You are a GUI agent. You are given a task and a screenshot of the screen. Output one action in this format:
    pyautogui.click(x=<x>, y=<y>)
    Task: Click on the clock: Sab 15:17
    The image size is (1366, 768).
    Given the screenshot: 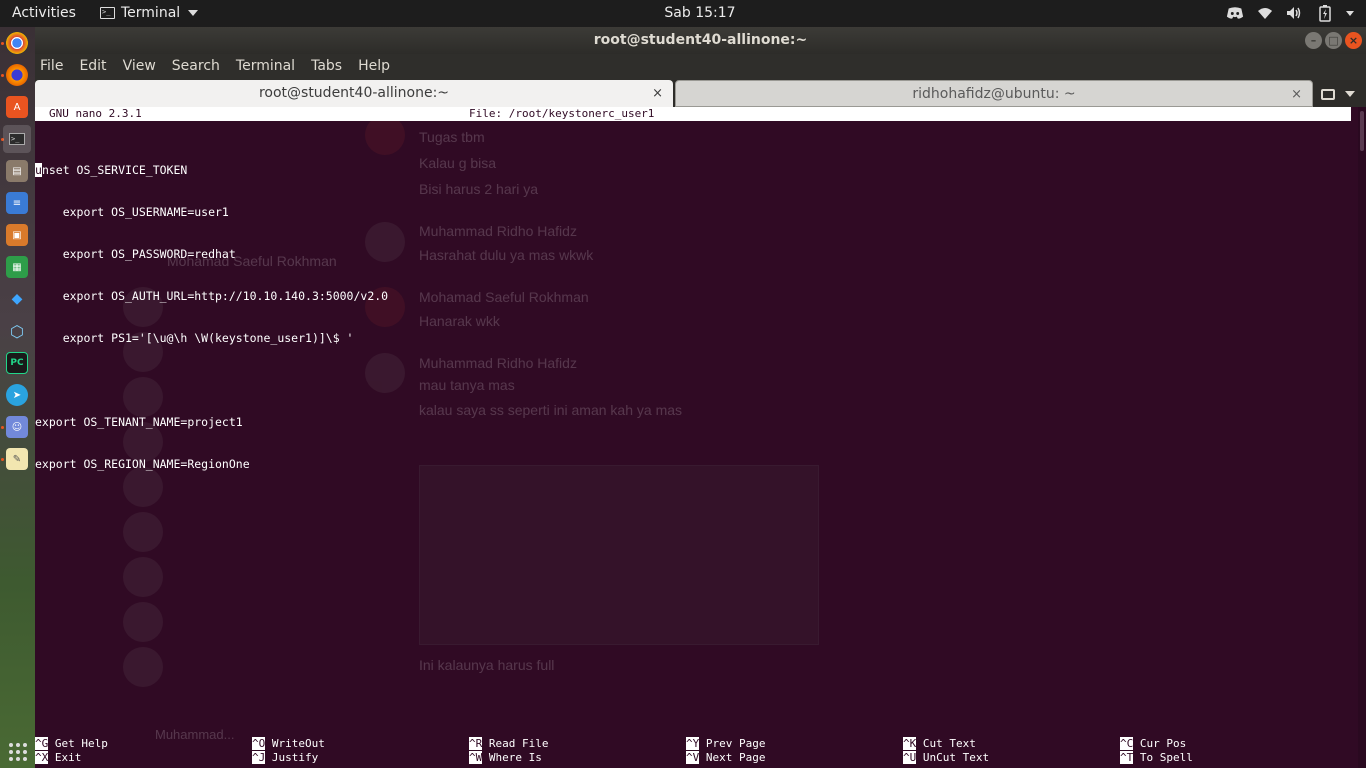 What is the action you would take?
    pyautogui.click(x=683, y=13)
    